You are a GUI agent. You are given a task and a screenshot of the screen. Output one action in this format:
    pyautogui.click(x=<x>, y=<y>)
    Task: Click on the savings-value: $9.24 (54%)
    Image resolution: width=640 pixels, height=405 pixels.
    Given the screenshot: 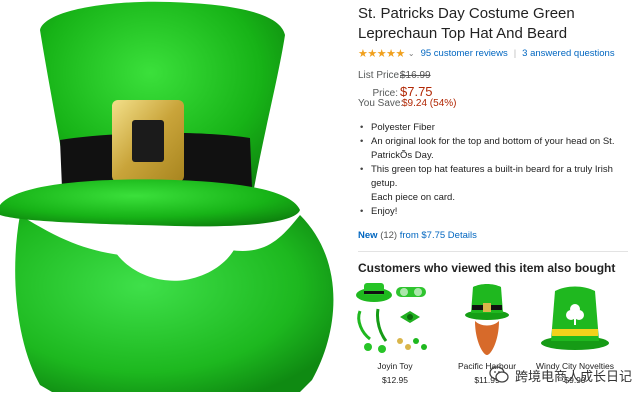 What is the action you would take?
    pyautogui.click(x=429, y=103)
    